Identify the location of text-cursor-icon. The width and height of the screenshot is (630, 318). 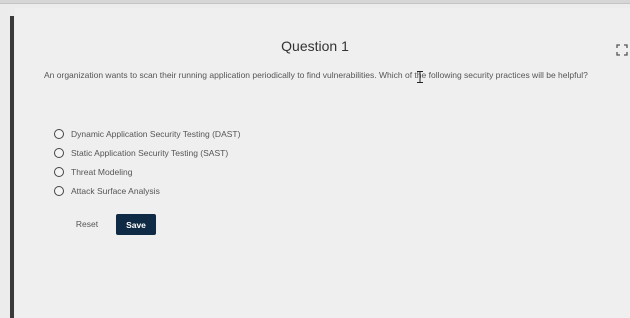
(420, 77).